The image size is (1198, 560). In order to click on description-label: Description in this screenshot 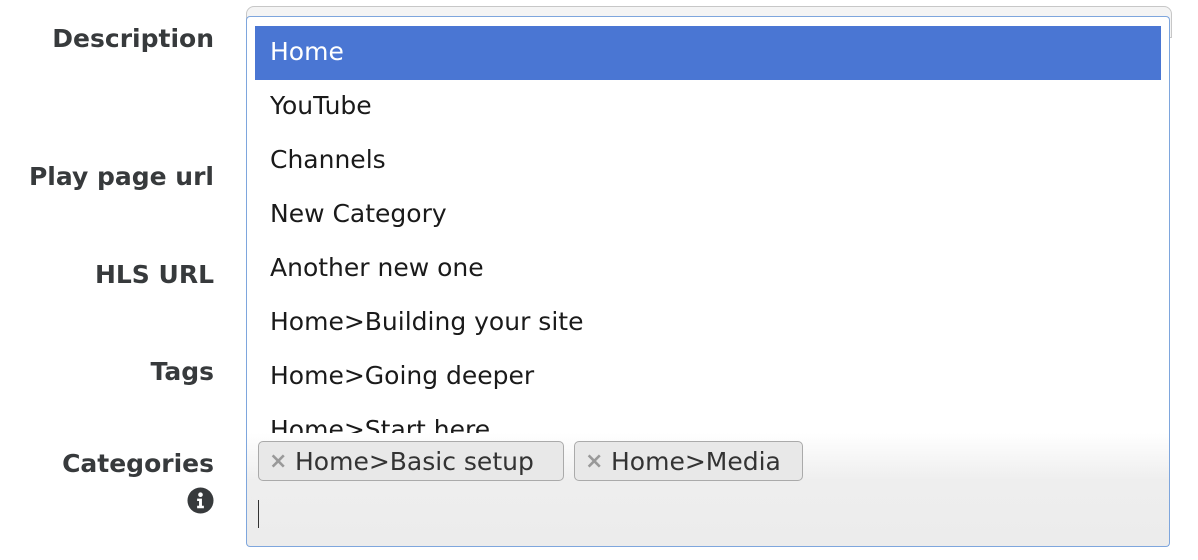, I will do `click(133, 38)`.